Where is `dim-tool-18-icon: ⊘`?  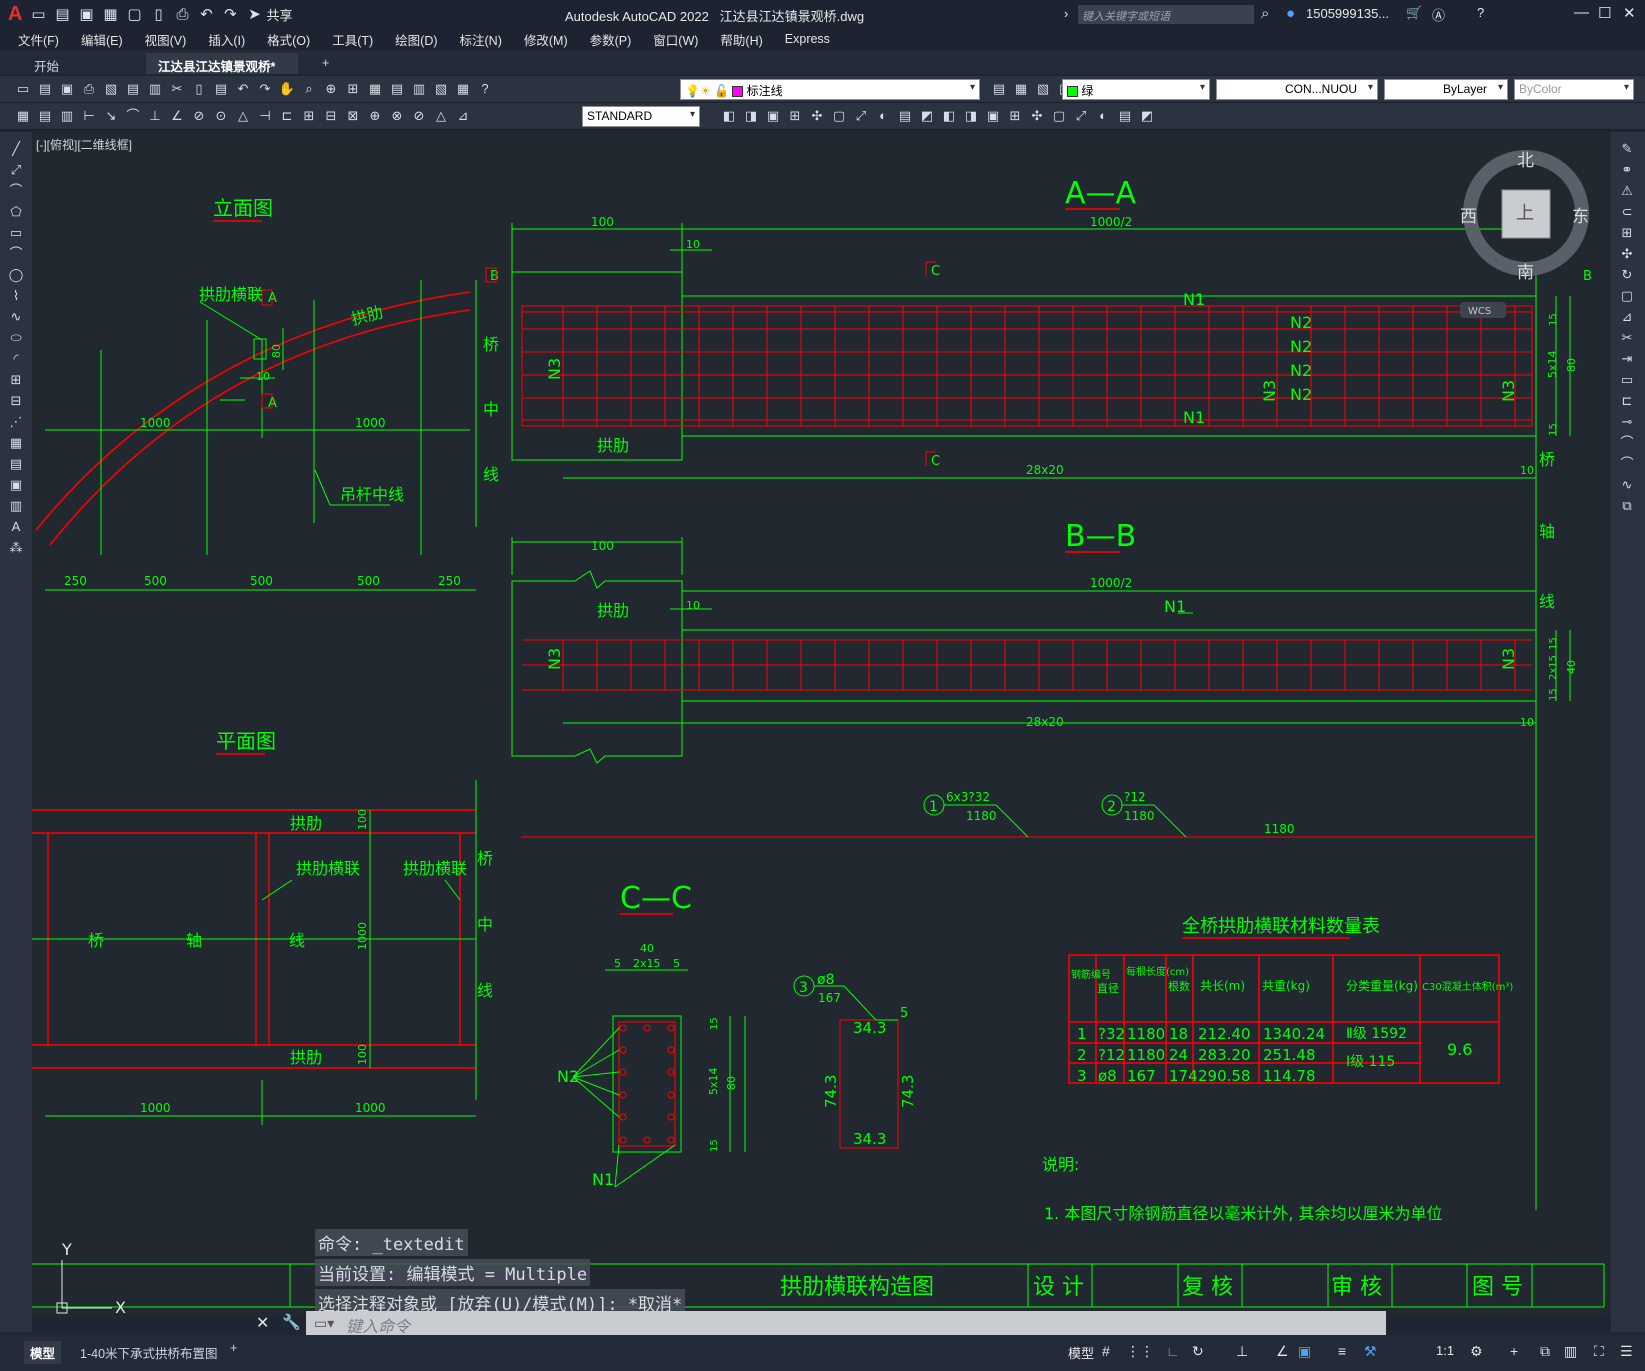
dim-tool-18-icon: ⊘ is located at coordinates (419, 116).